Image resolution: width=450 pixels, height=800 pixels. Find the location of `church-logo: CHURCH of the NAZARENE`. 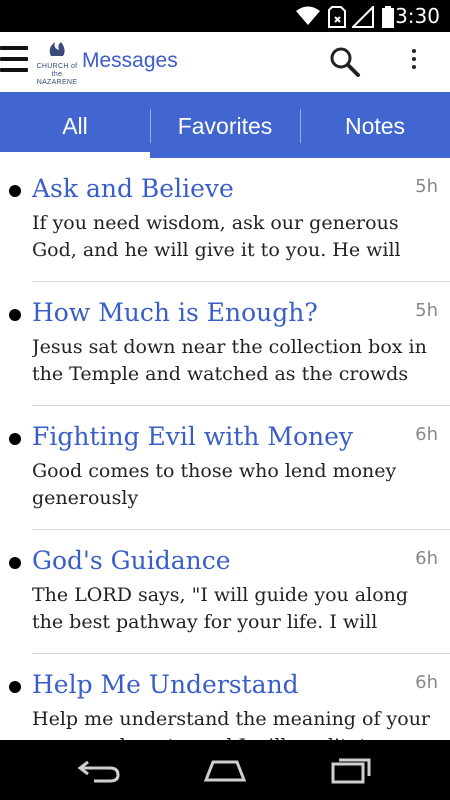

church-logo: CHURCH of the NAZARENE is located at coordinates (57, 63).